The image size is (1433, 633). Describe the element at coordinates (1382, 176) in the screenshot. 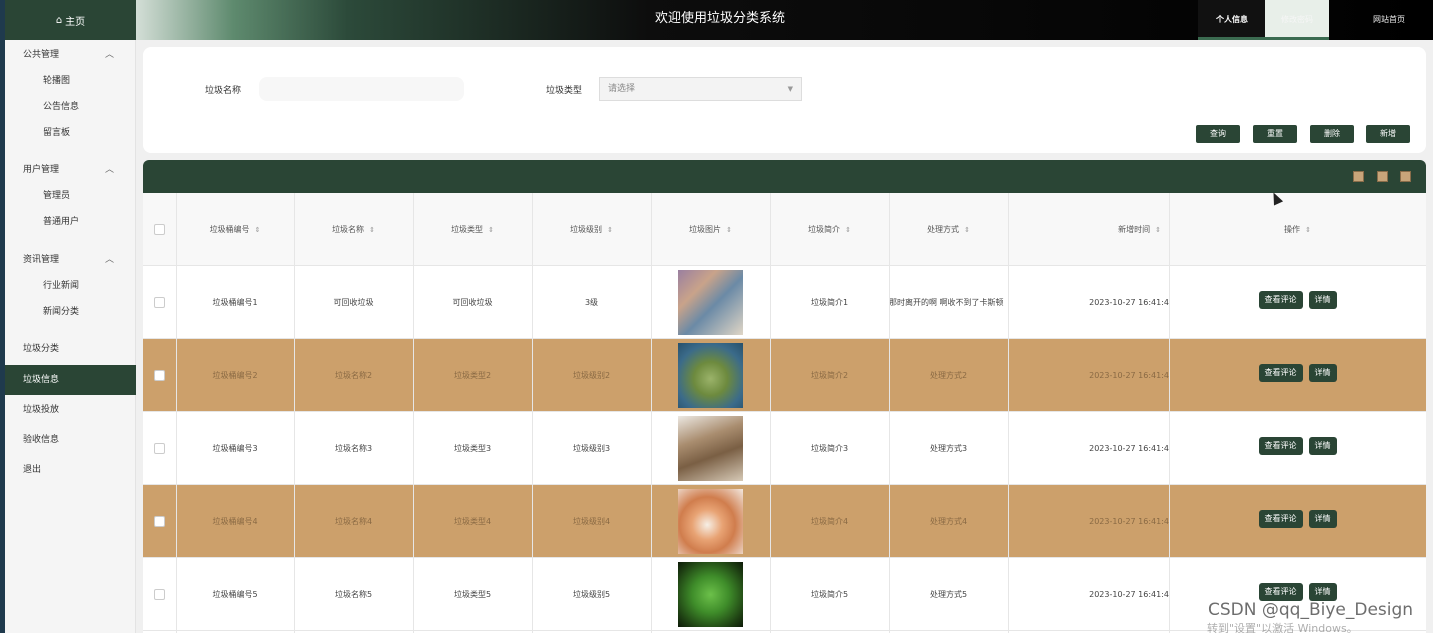

I see `export-icon` at that location.